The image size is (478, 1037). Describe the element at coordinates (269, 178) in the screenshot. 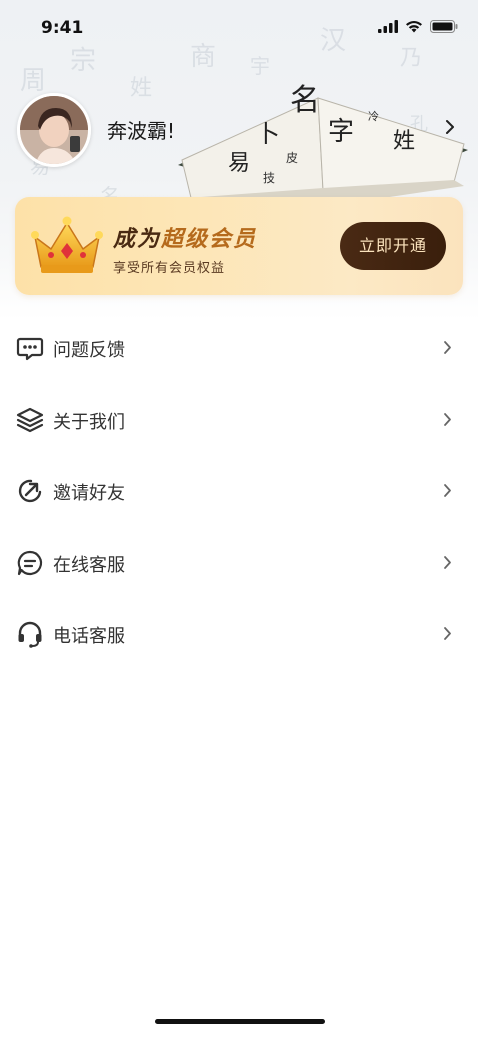

I see `svg-text: 技` at that location.